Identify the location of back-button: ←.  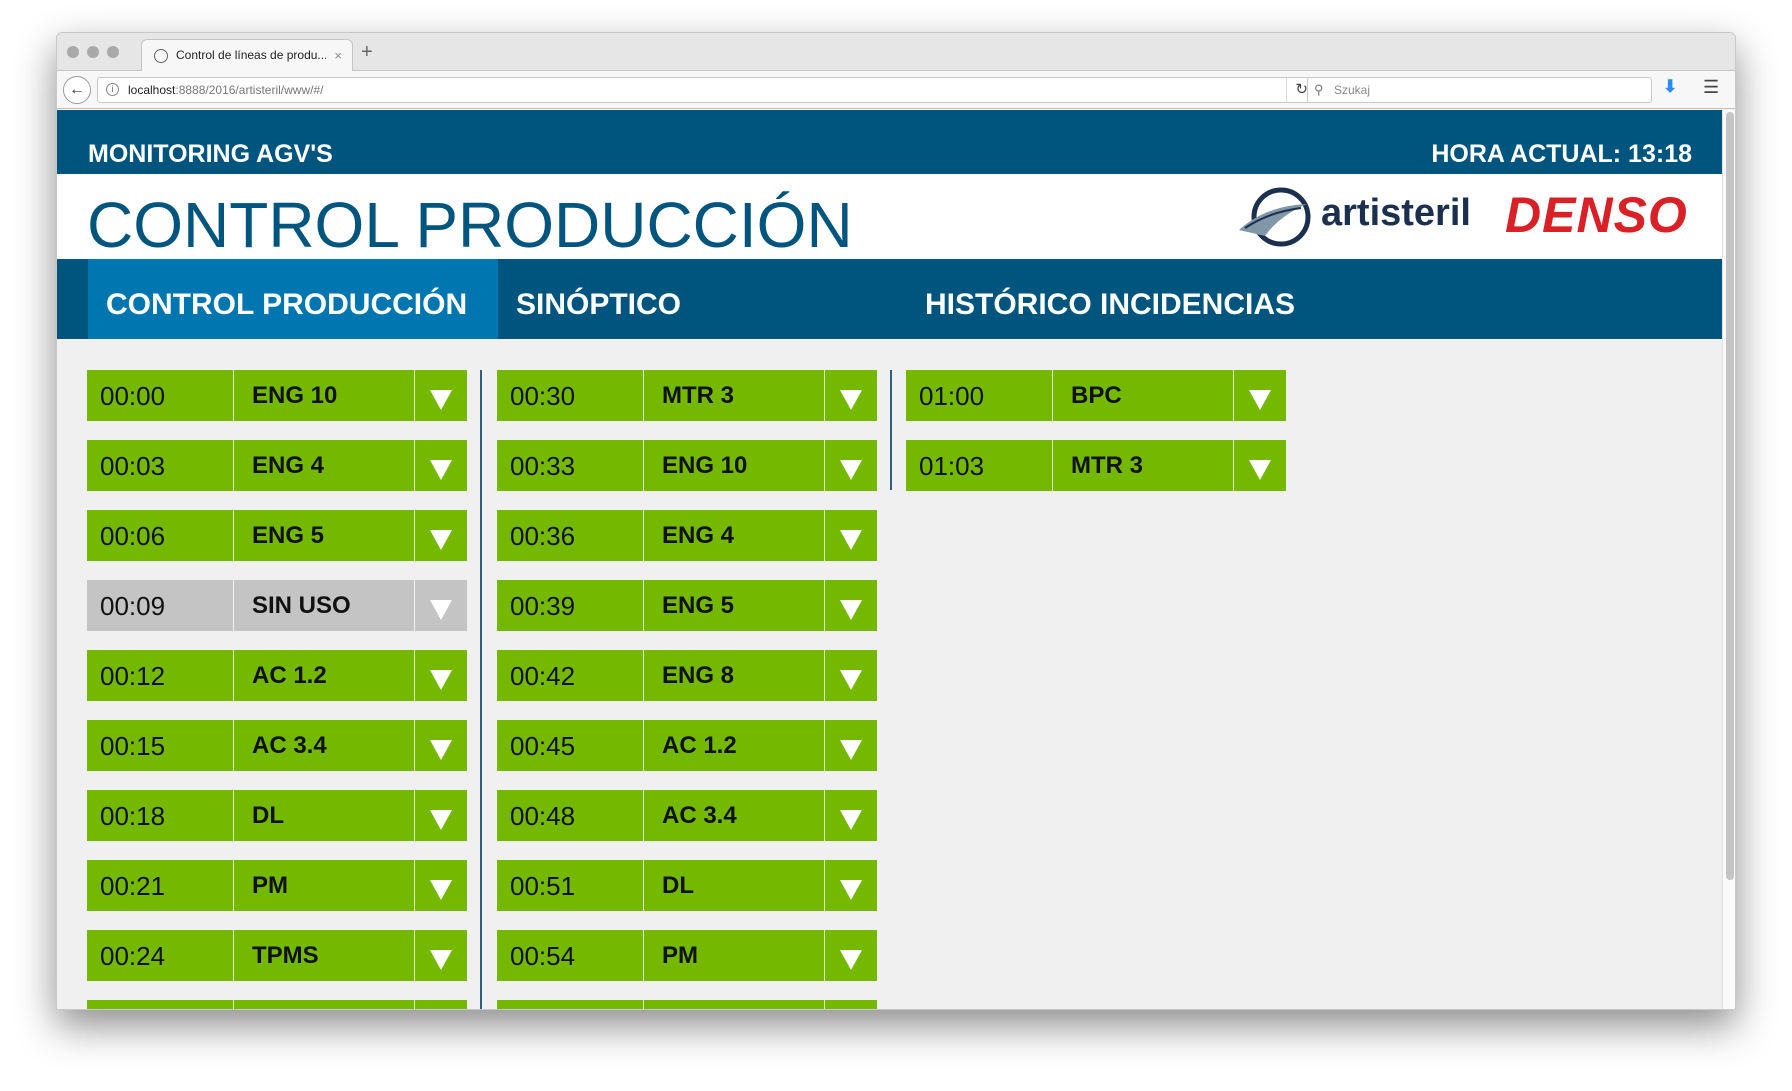
(77, 90).